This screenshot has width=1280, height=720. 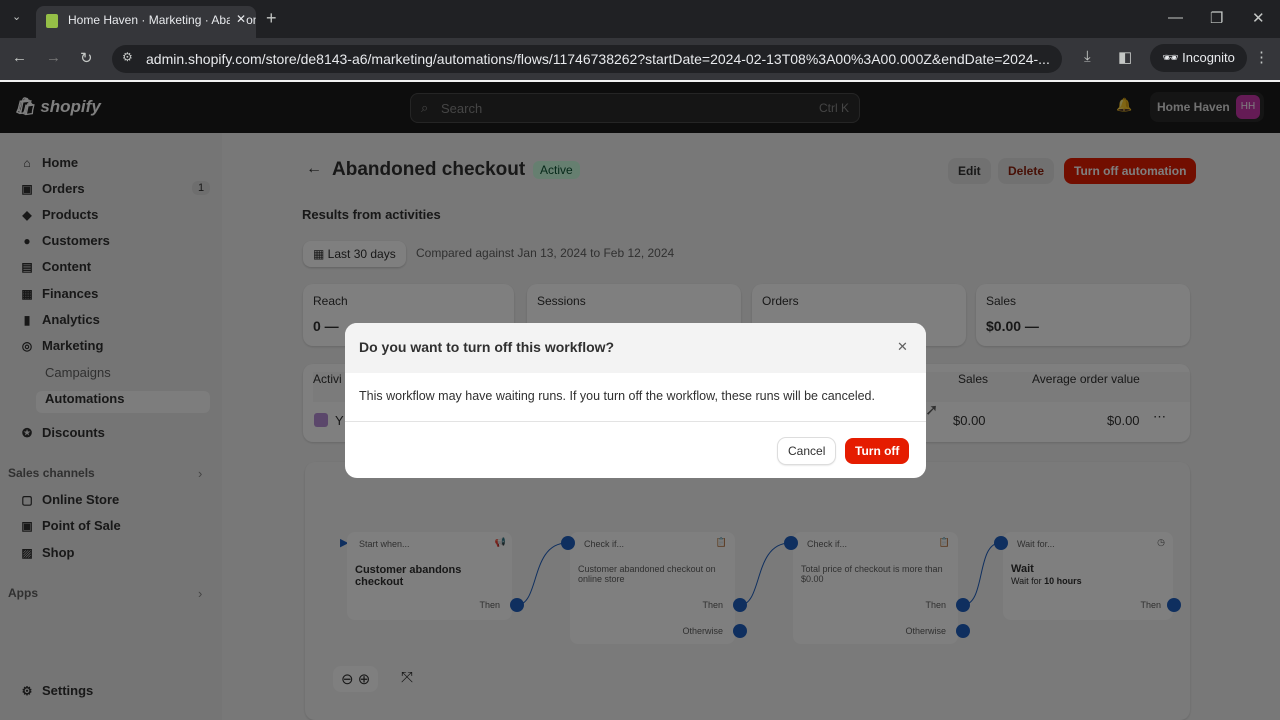 I want to click on incognito-badge: 🕶 Incognito, so click(x=1198, y=58).